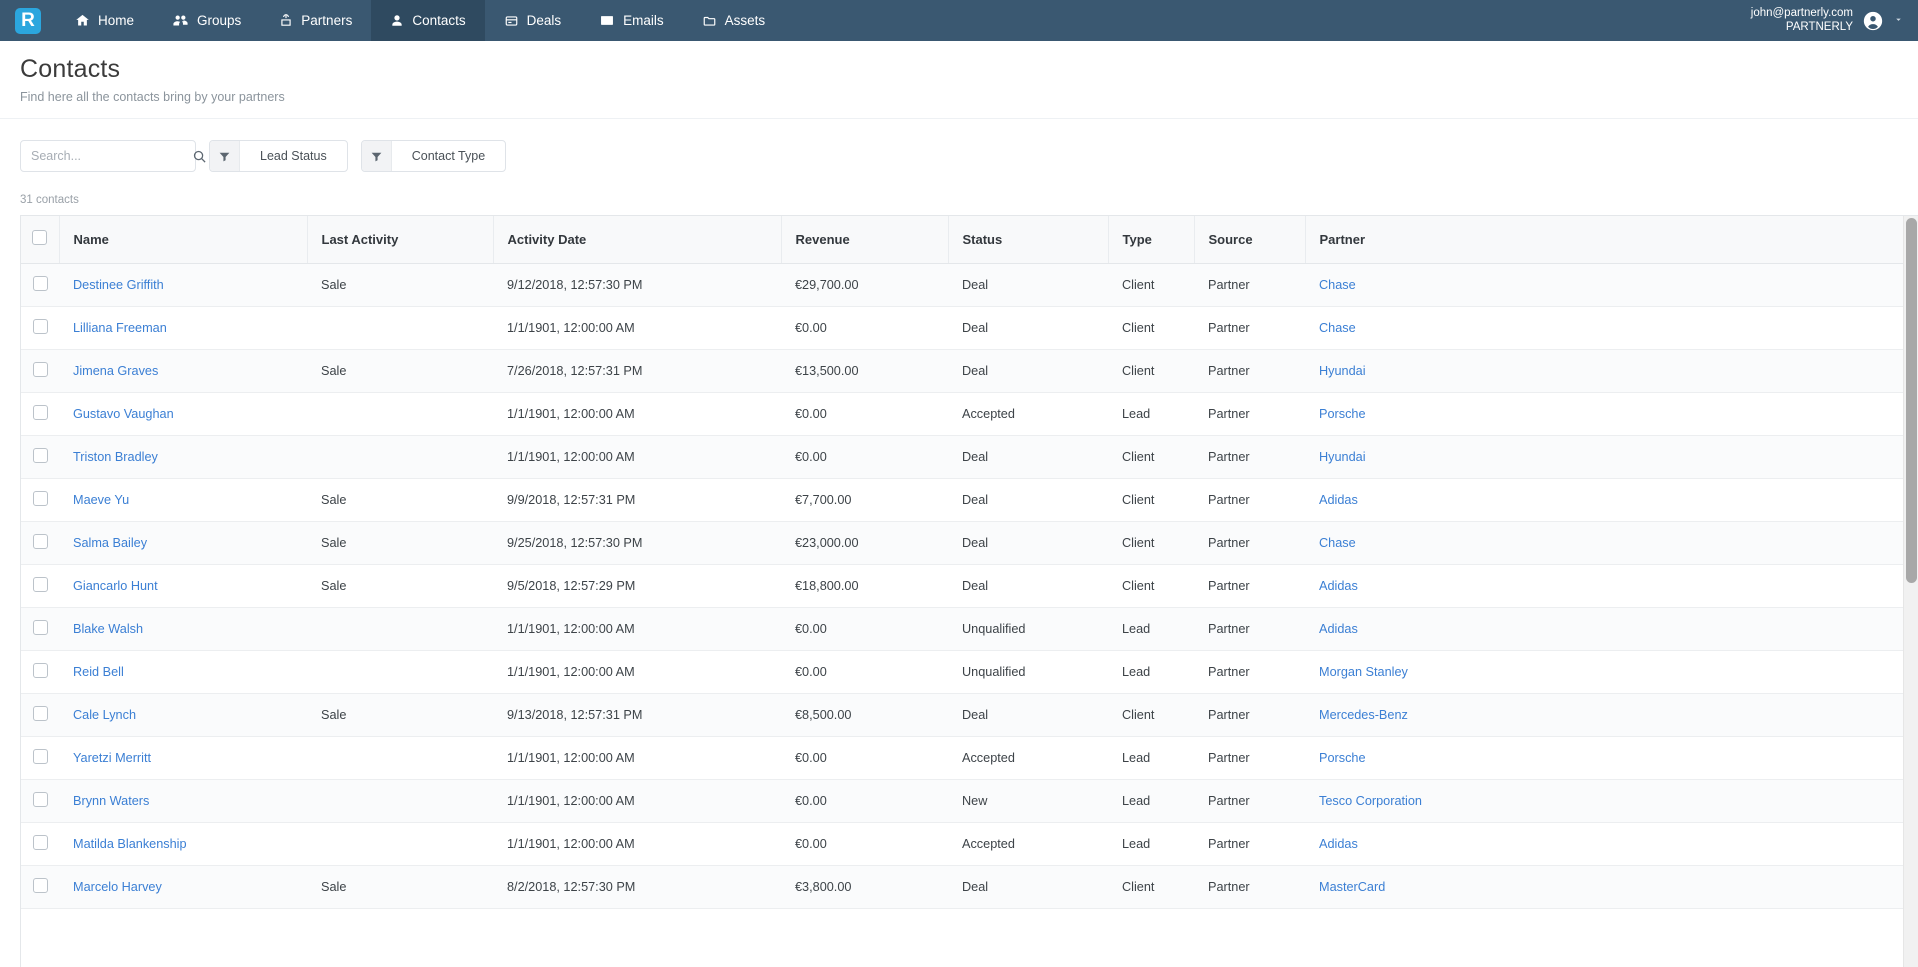 The height and width of the screenshot is (967, 1918). I want to click on cell-name: Salma Bailey, so click(183, 543).